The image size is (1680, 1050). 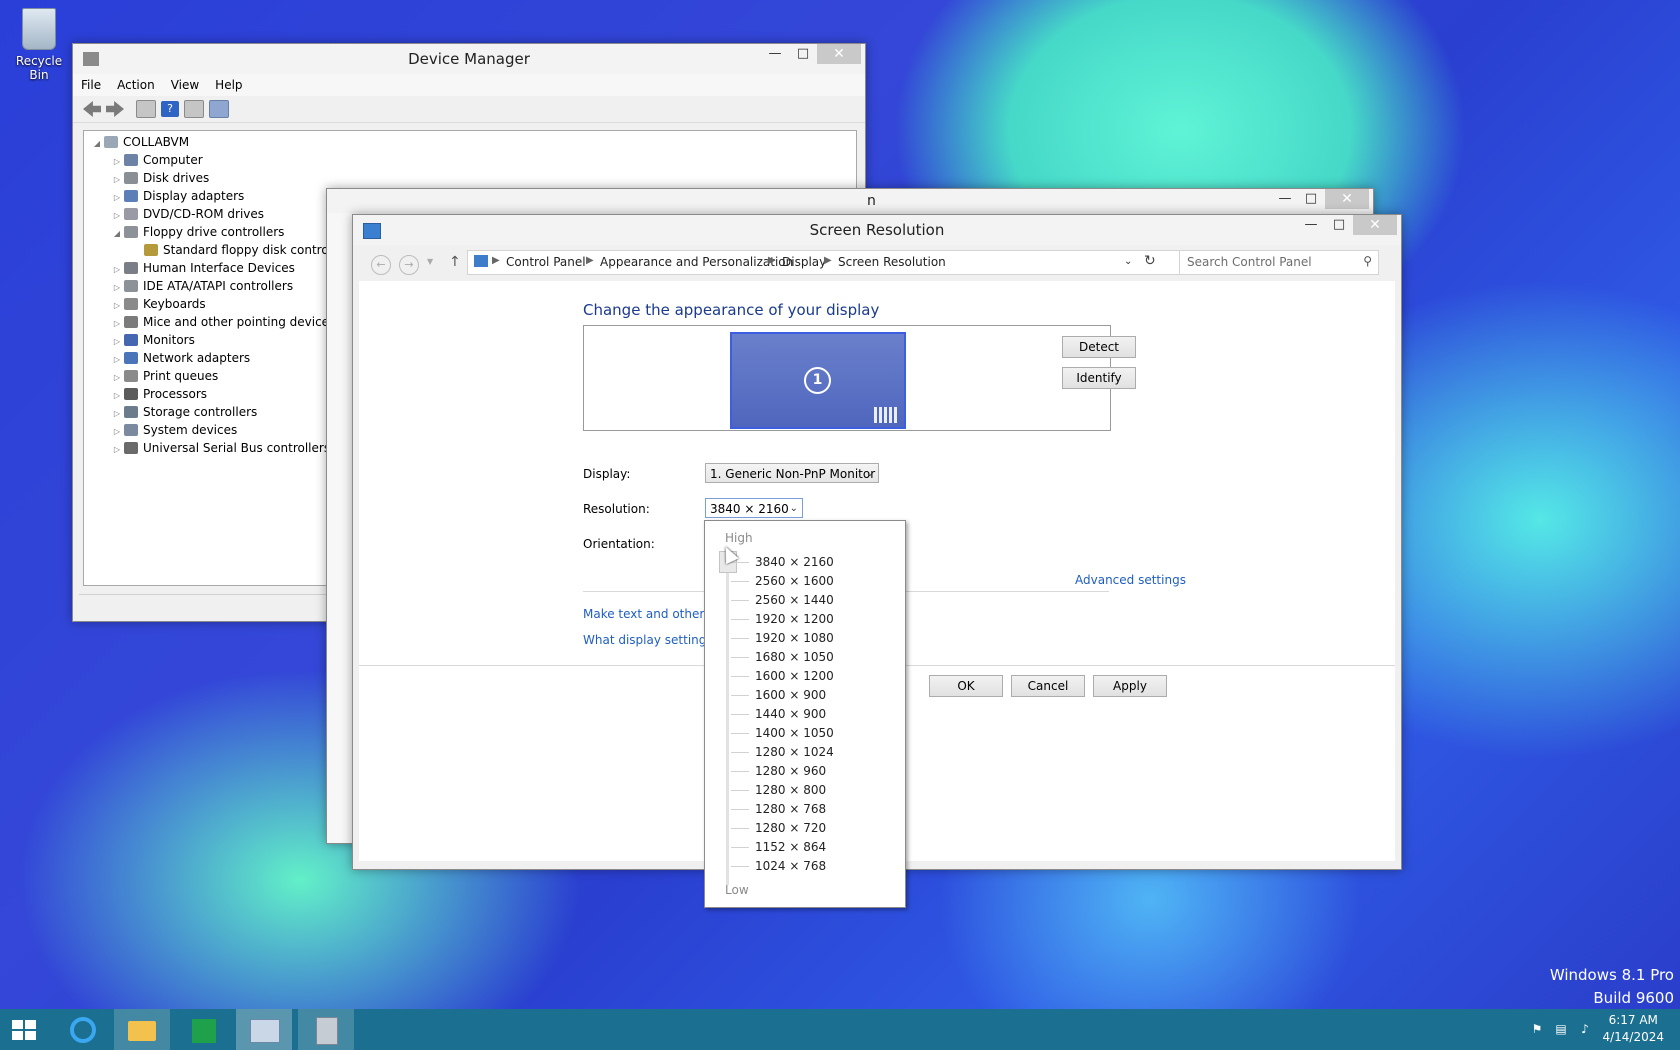 I want to click on display-select: 1. Generic Non-PnP Monitor ⌄, so click(x=792, y=473).